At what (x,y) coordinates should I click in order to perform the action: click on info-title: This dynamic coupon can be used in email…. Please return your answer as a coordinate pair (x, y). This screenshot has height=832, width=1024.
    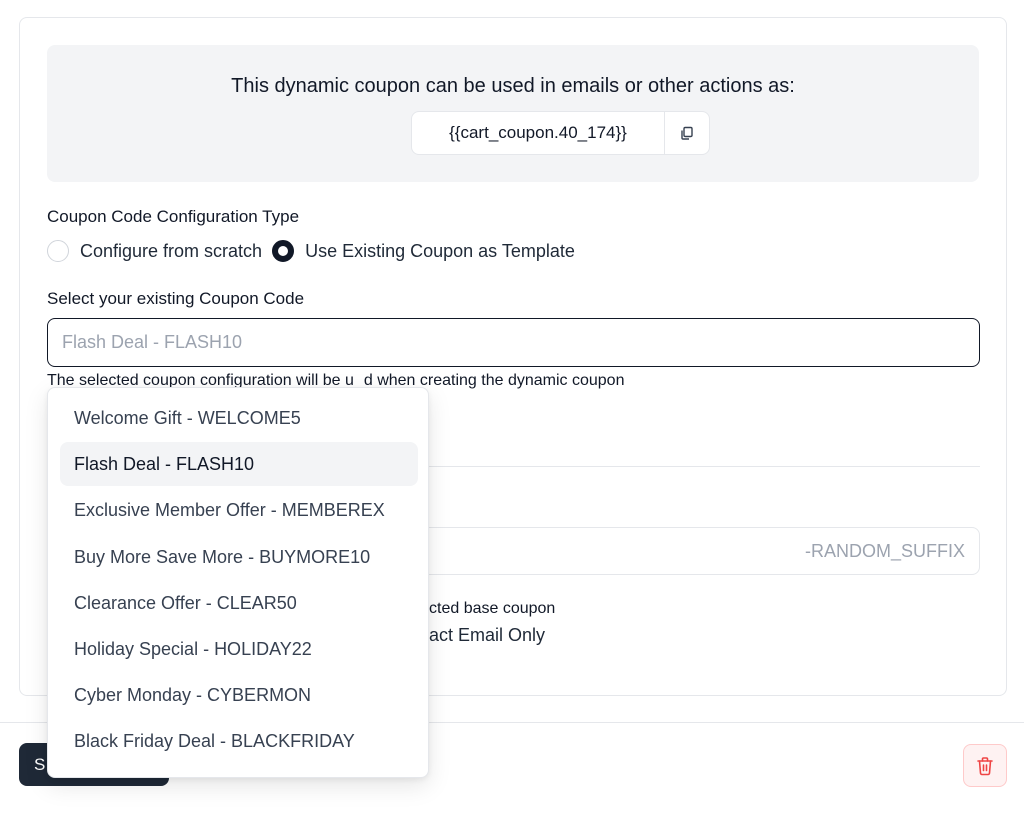
    Looking at the image, I should click on (513, 86).